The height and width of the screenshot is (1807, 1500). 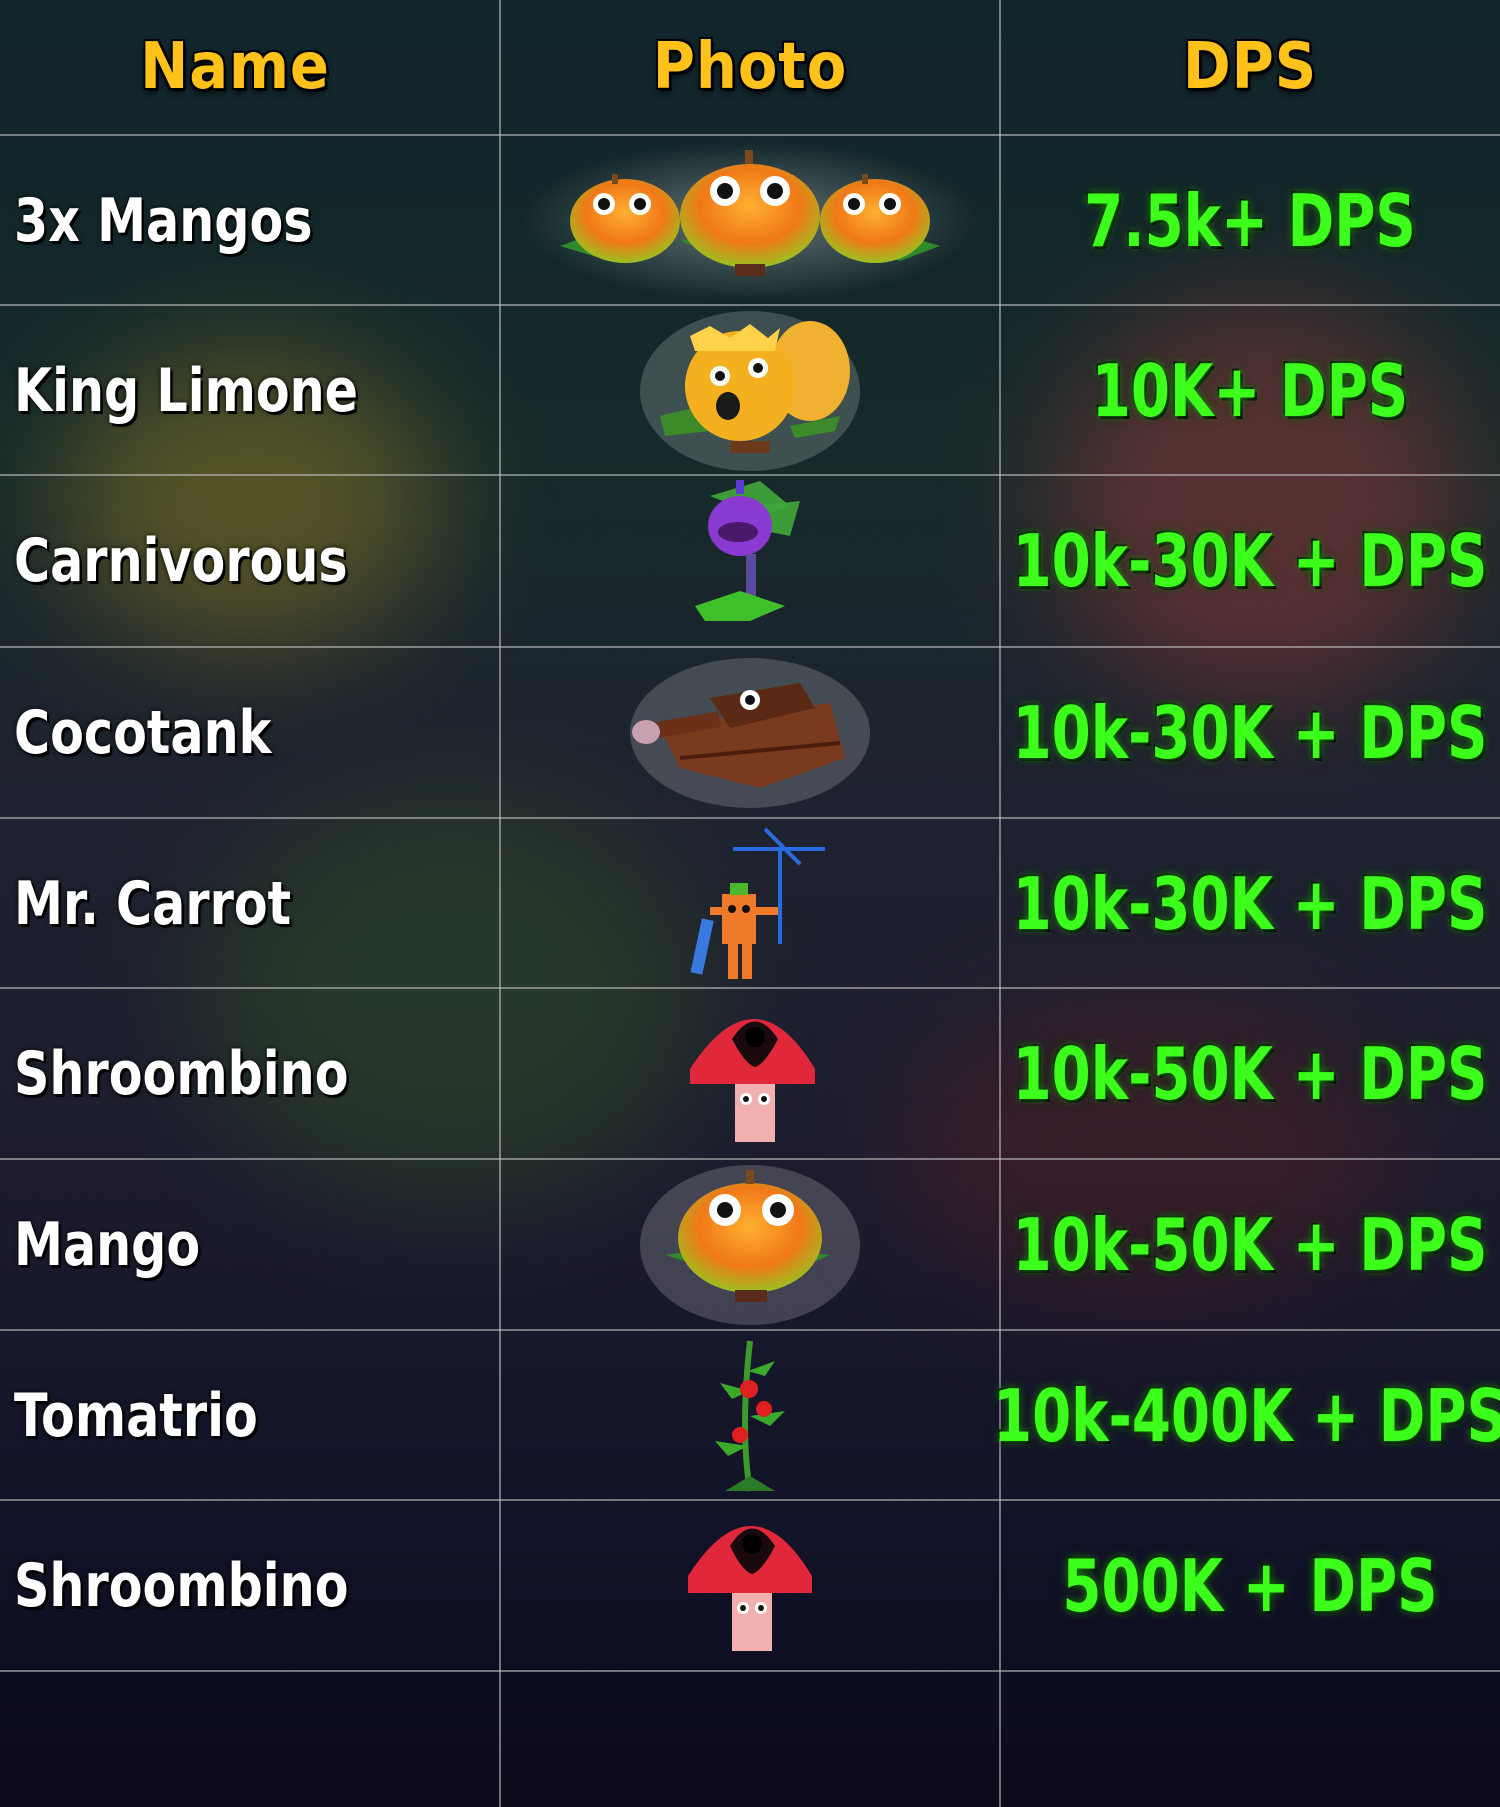 I want to click on king-limone-icon, so click(x=750, y=391).